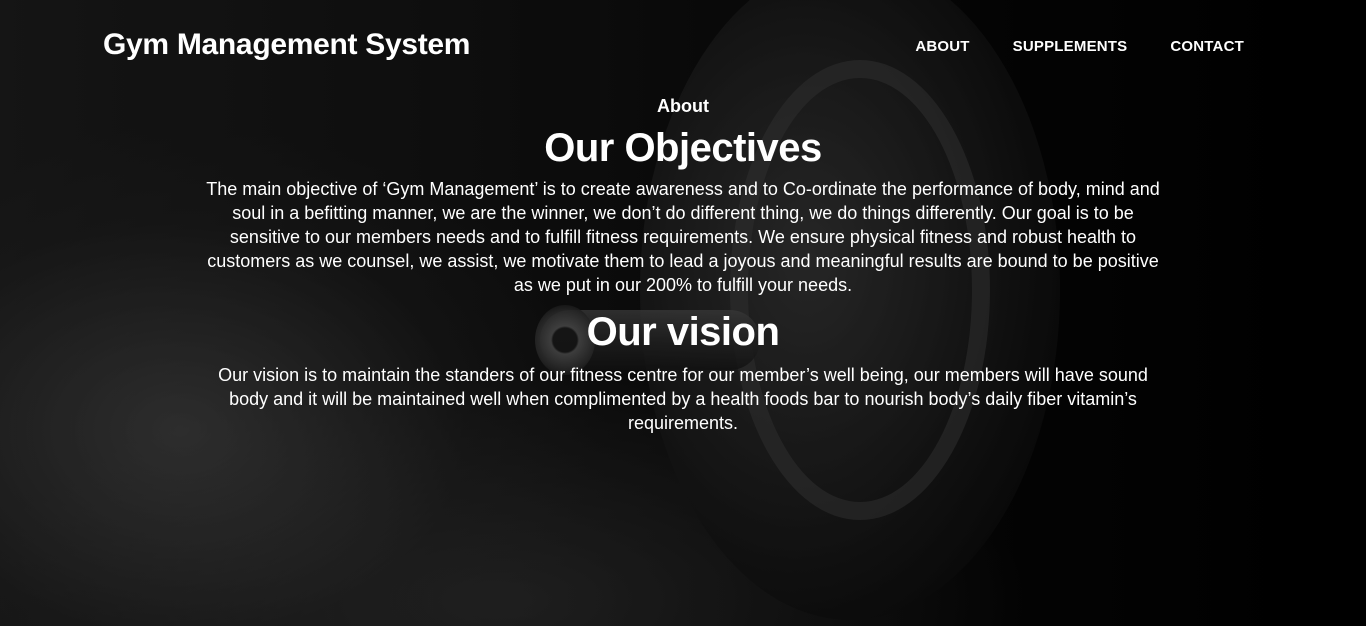  I want to click on main-nav: ABOUT SUPPLEMENTS CONTACT, so click(1079, 46).